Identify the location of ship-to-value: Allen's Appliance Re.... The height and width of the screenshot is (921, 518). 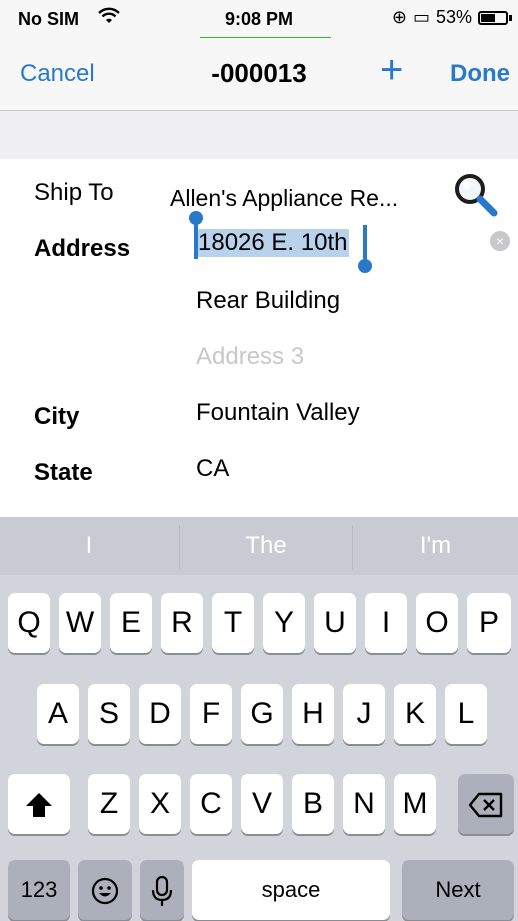
(284, 198).